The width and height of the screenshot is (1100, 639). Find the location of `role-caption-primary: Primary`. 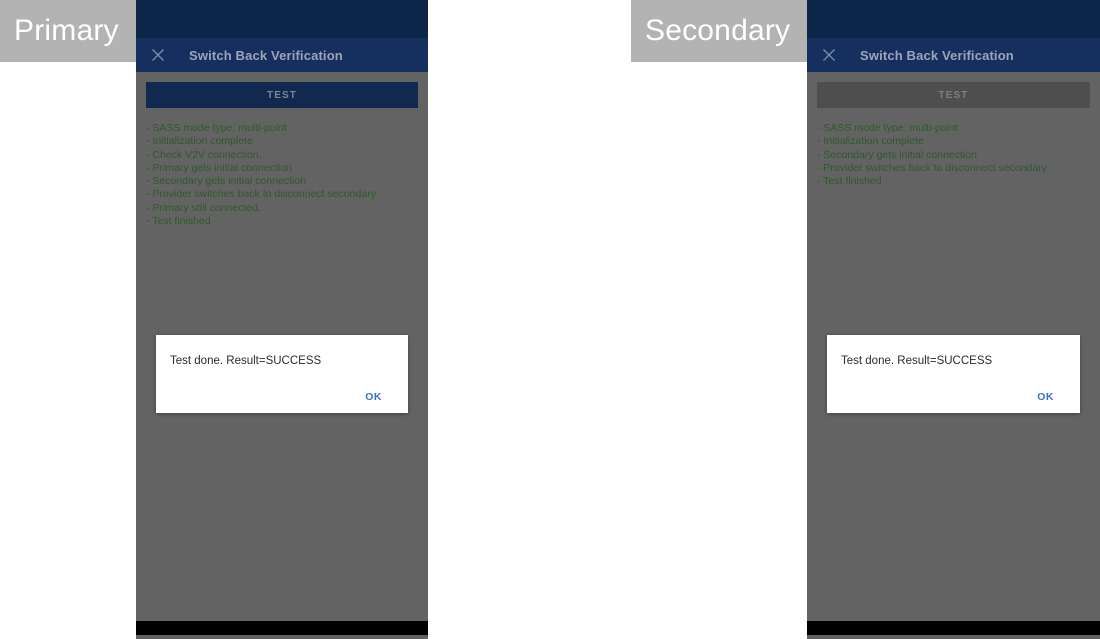

role-caption-primary: Primary is located at coordinates (68, 31).